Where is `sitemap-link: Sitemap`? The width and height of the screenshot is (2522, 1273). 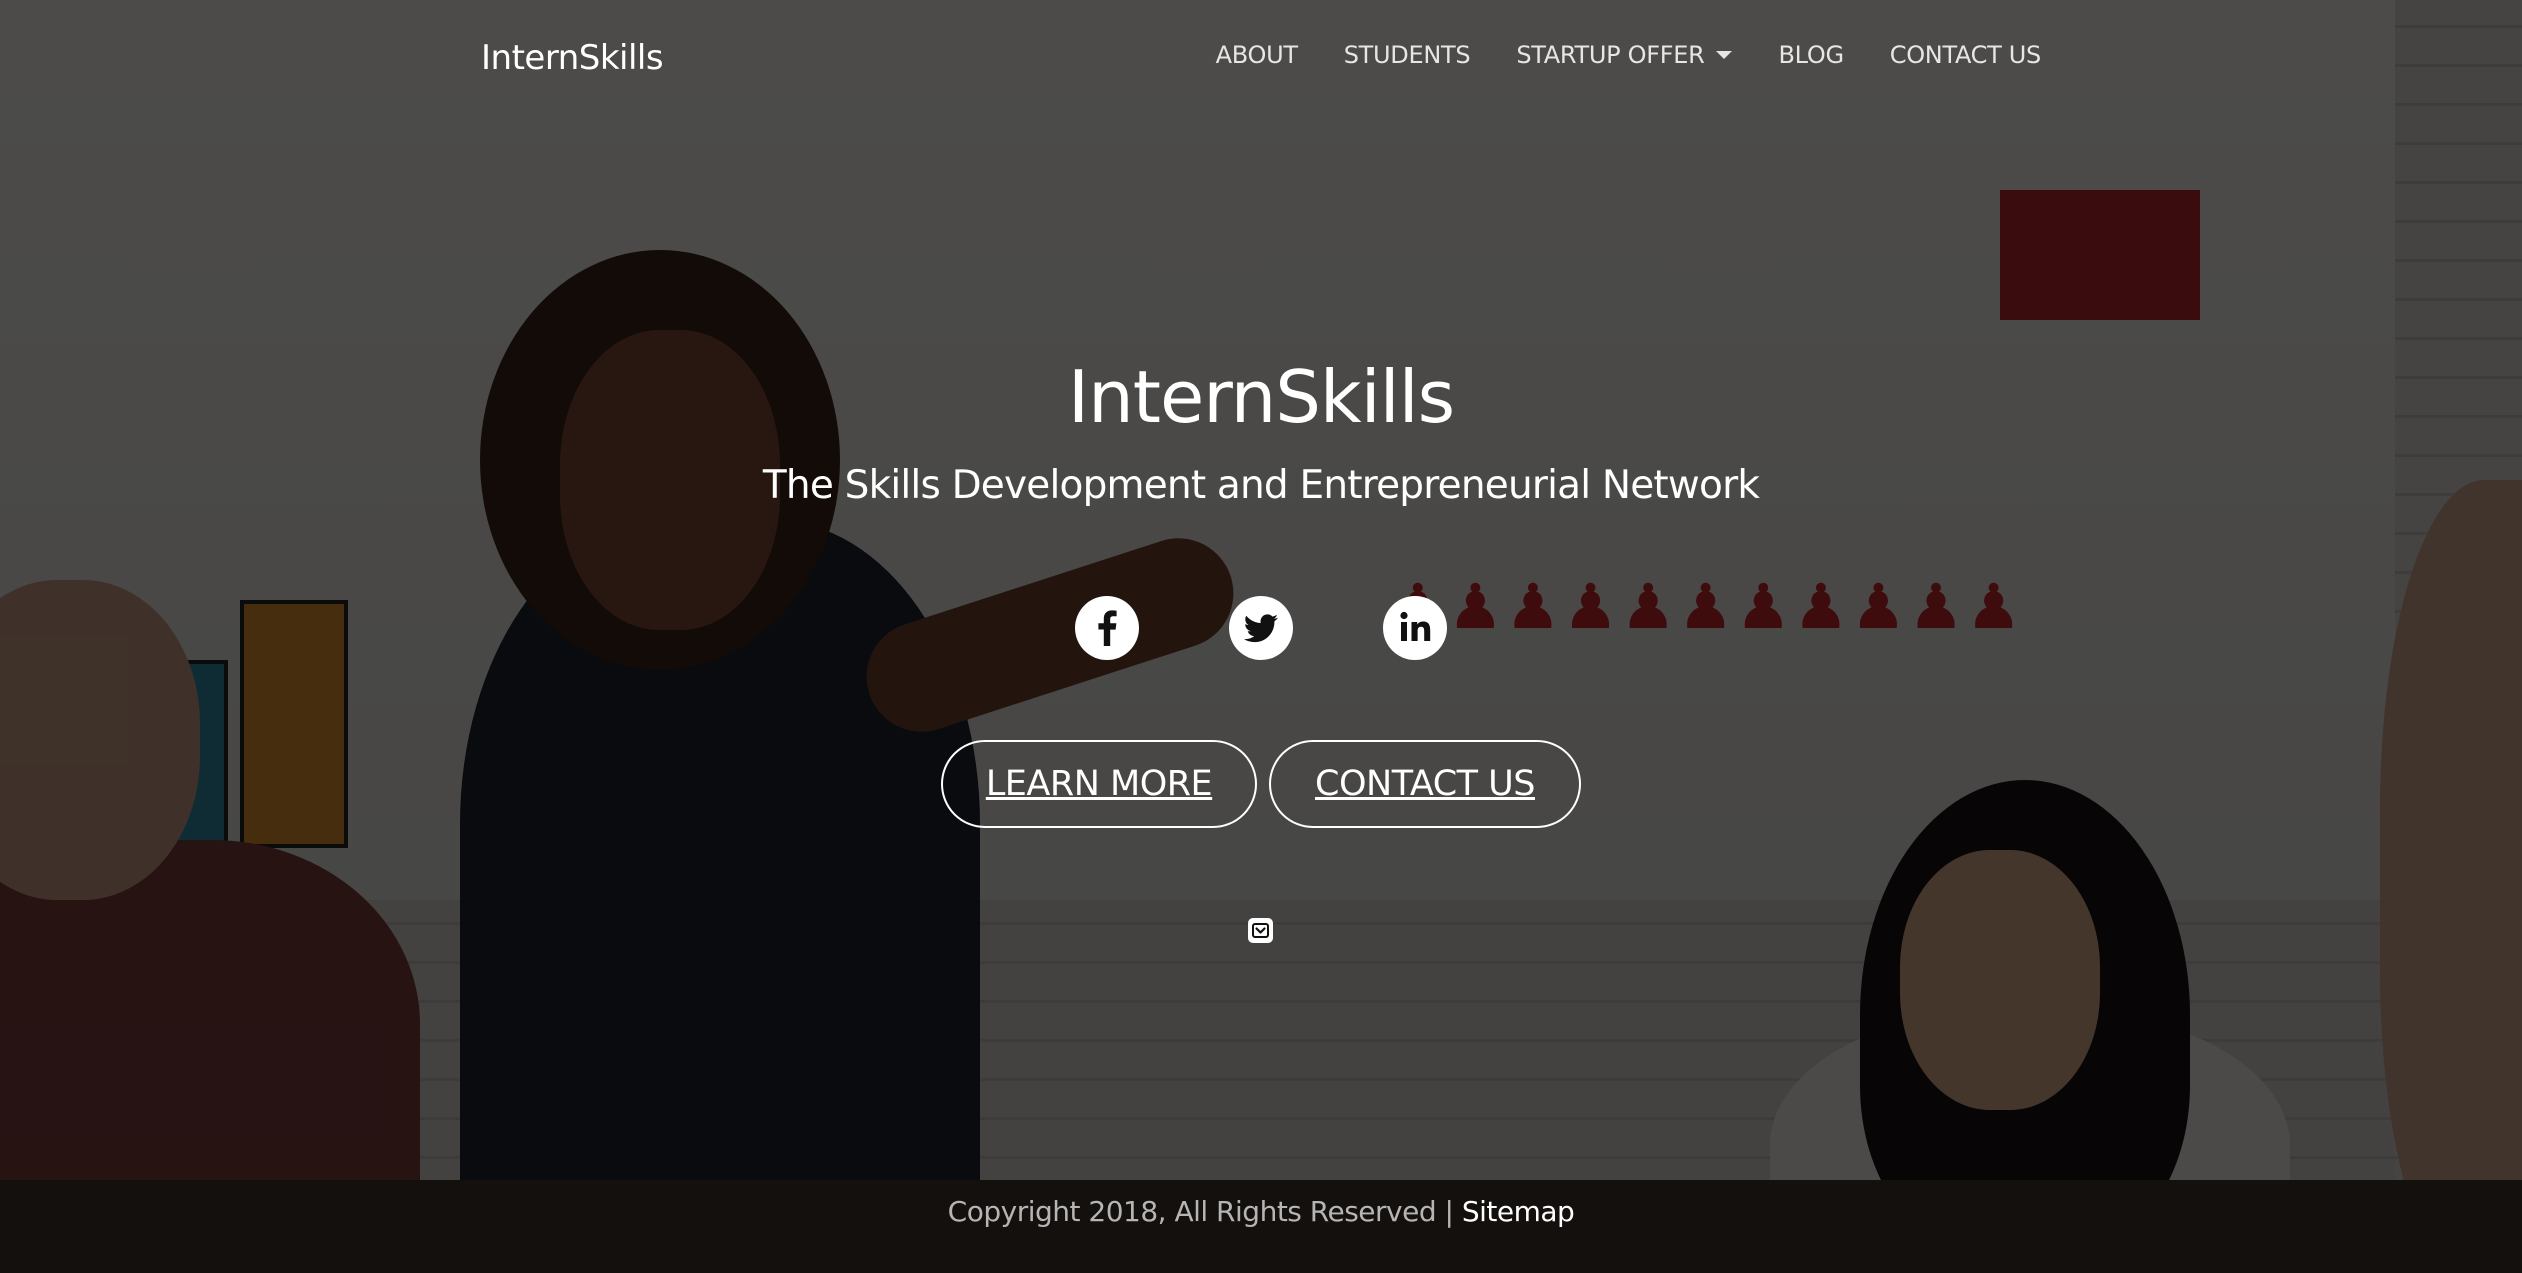 sitemap-link: Sitemap is located at coordinates (1518, 1211).